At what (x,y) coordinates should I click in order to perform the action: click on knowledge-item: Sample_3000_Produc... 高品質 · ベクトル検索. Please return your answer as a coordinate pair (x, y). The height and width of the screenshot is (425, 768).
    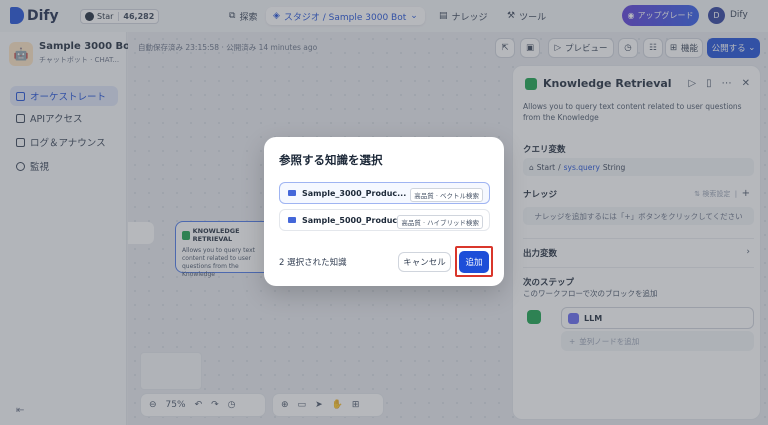
    Looking at the image, I should click on (384, 193).